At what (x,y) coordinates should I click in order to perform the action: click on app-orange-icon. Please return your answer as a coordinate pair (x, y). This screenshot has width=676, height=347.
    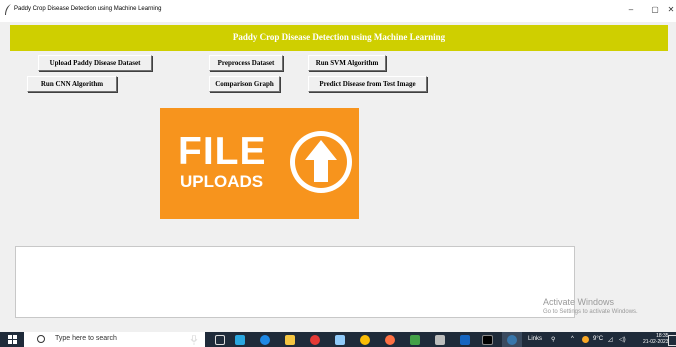
    Looking at the image, I should click on (390, 340).